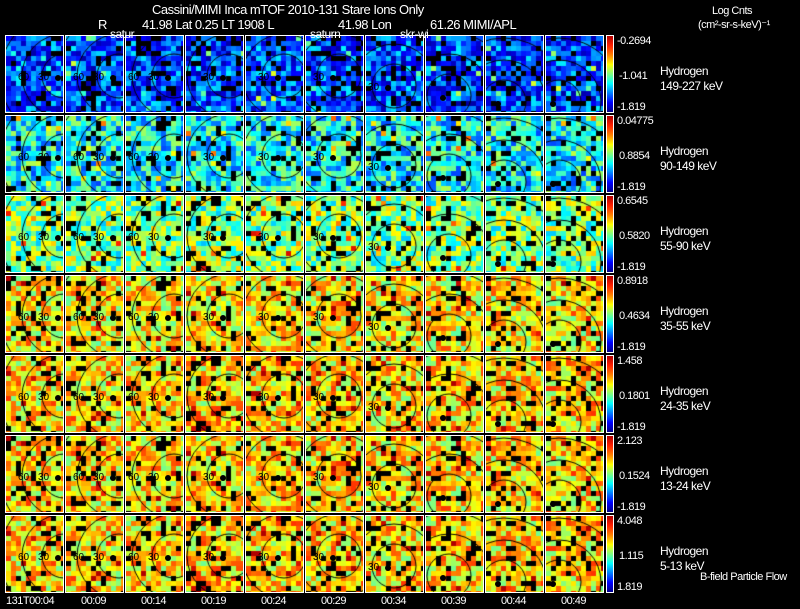 This screenshot has width=800, height=609. Describe the element at coordinates (94, 234) in the screenshot. I see `panel-r2-c1: 30 60` at that location.